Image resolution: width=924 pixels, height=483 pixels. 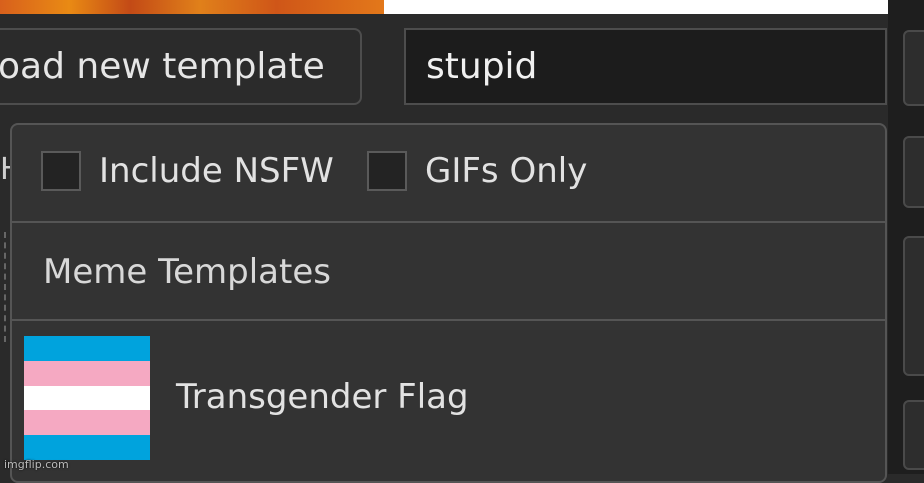 What do you see at coordinates (636, 7) in the screenshot?
I see `preview-area` at bounding box center [636, 7].